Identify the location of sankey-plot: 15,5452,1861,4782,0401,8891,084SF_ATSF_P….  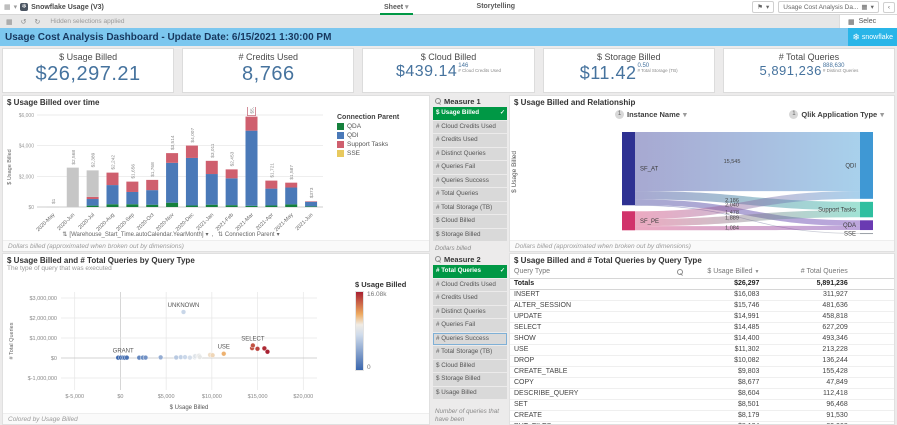
(708, 184).